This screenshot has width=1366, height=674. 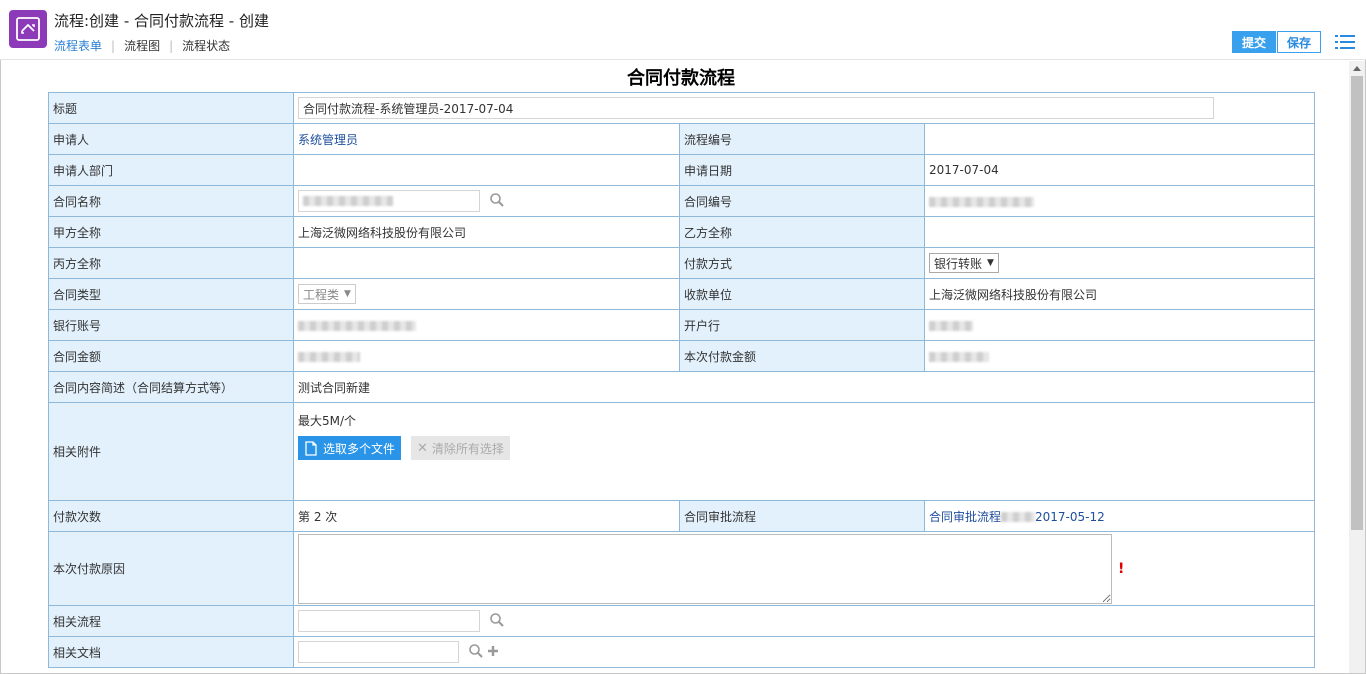 What do you see at coordinates (359, 448) in the screenshot?
I see `pick-files-label: 选取多个文件` at bounding box center [359, 448].